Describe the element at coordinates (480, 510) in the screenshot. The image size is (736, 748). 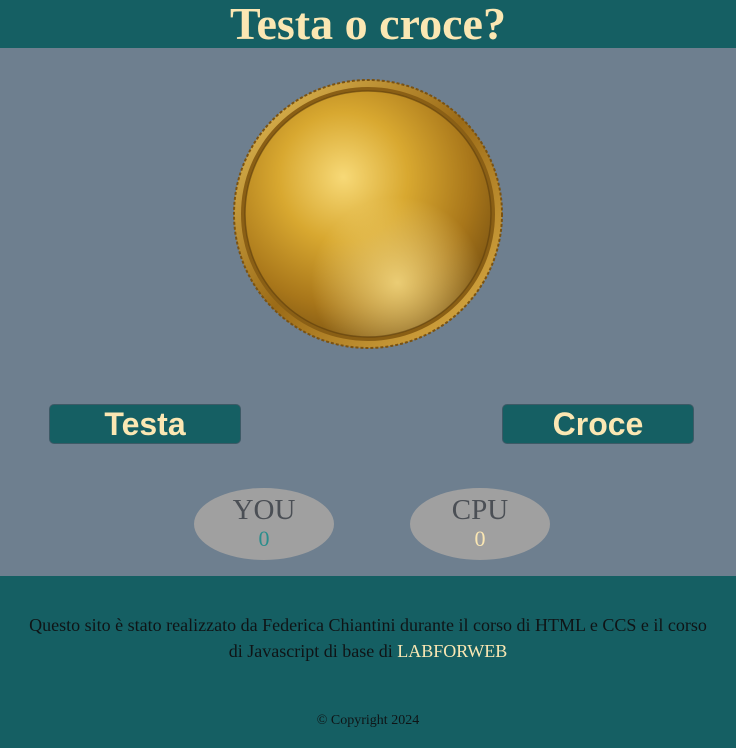
I see `cpu-score-label: CPU` at that location.